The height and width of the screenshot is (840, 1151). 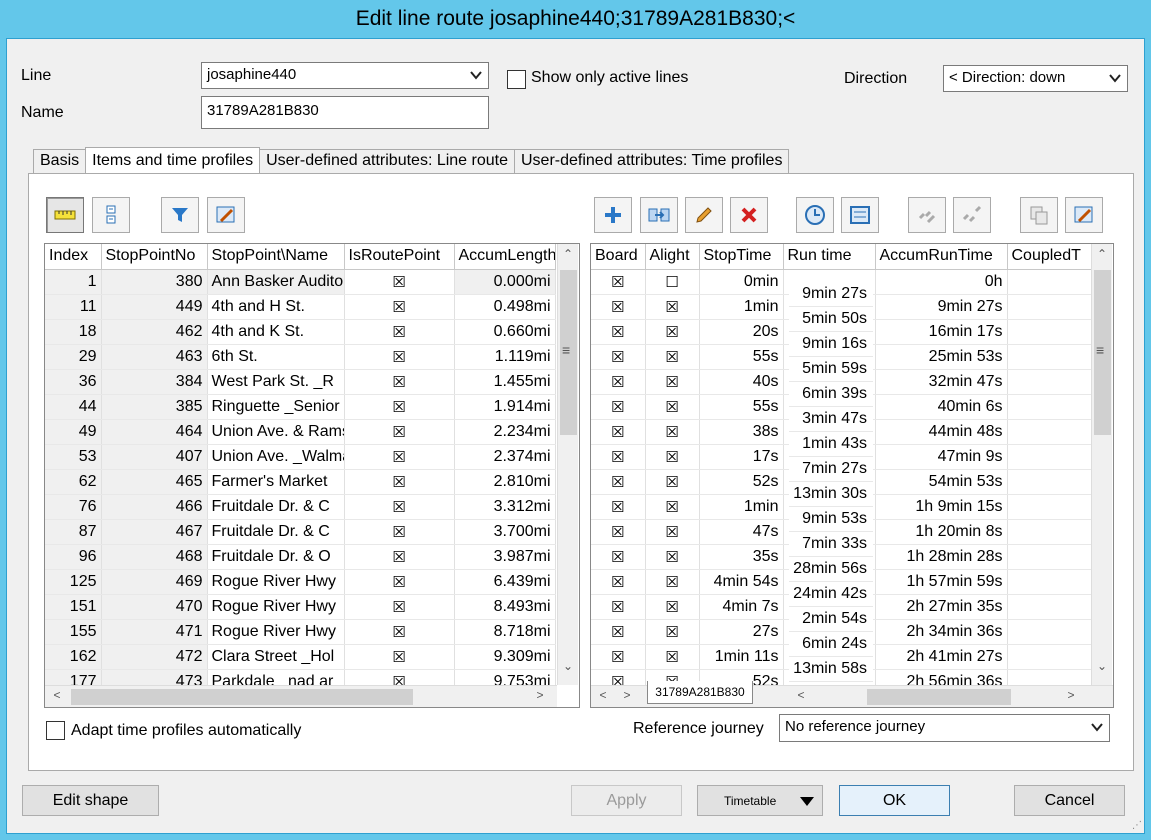 What do you see at coordinates (704, 215) in the screenshot?
I see `pencil-button` at bounding box center [704, 215].